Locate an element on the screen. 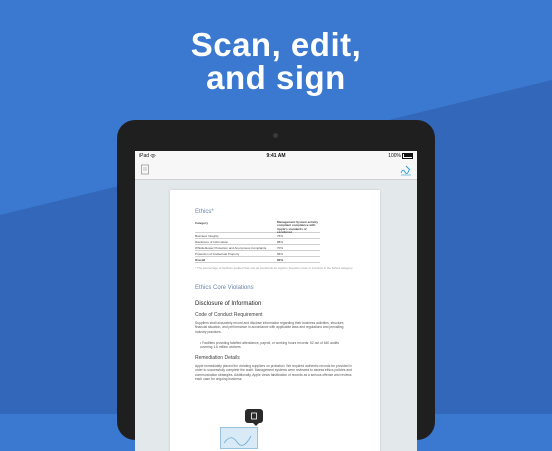 This screenshot has height=451, width=552. copy-icon is located at coordinates (254, 416).